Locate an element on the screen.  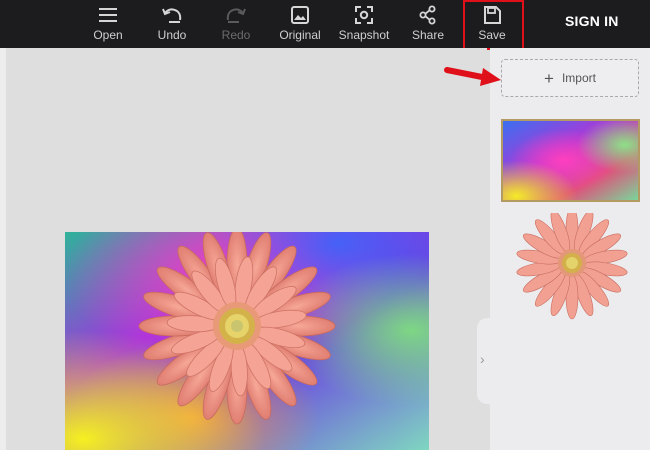
import-button: + Import is located at coordinates (570, 78).